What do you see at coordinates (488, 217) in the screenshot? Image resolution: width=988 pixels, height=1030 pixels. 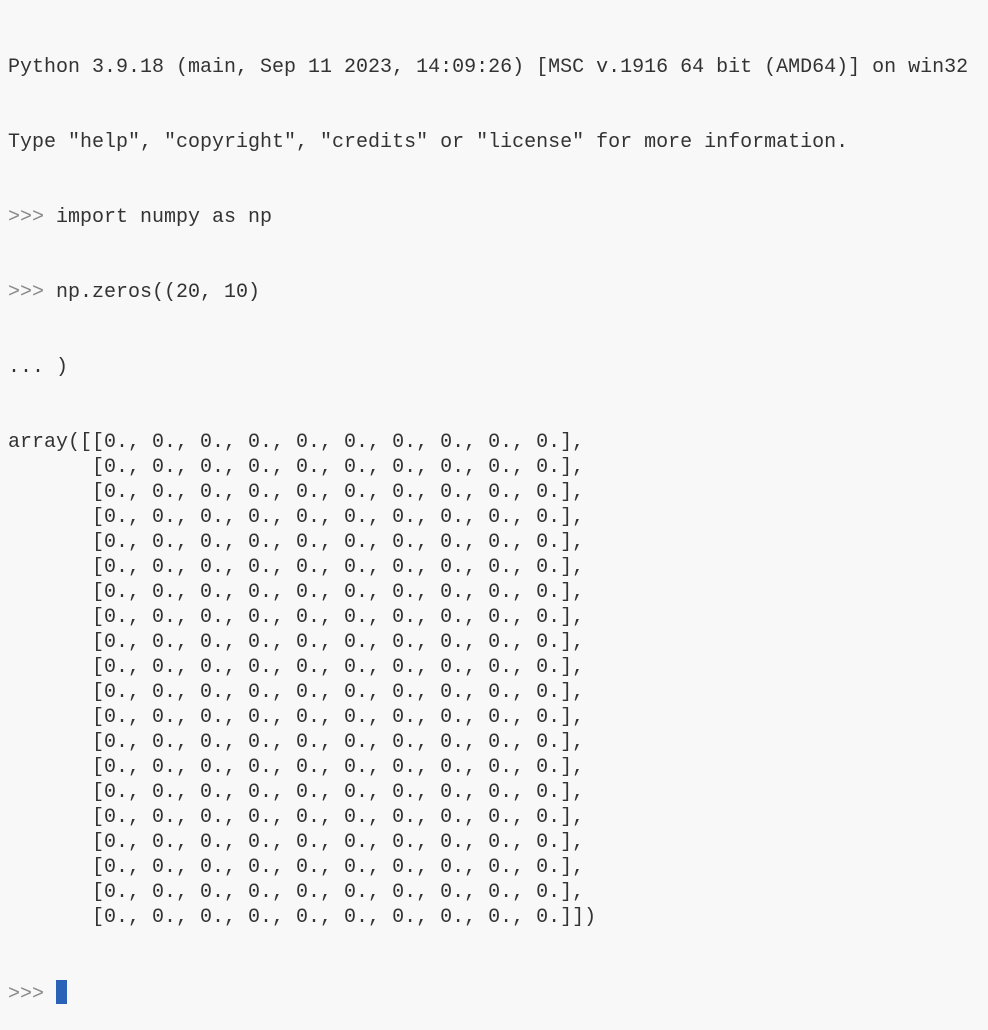 I see `input-line: >>> import numpy as np` at bounding box center [488, 217].